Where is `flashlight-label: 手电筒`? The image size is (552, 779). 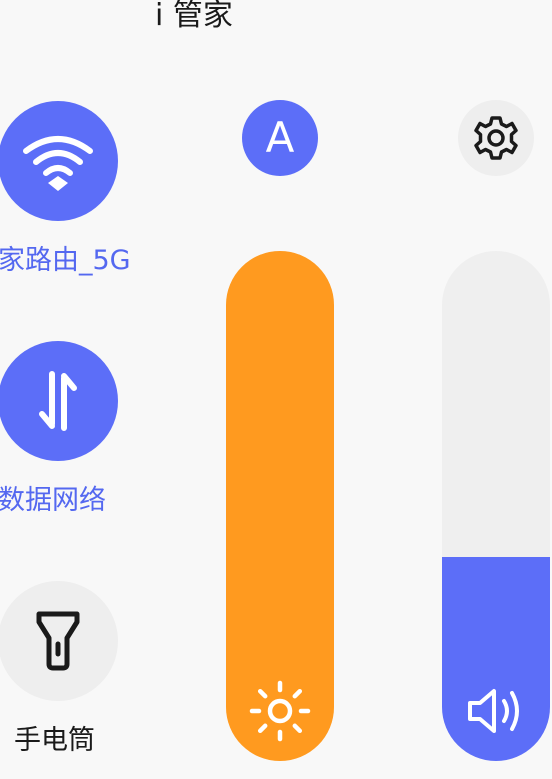
flashlight-label: 手电筒 is located at coordinates (54, 740).